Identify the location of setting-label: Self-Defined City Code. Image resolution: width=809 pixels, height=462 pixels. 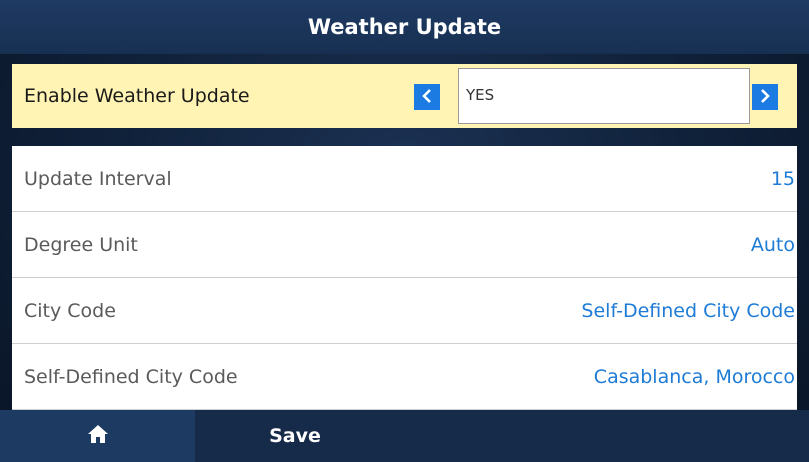
(131, 377).